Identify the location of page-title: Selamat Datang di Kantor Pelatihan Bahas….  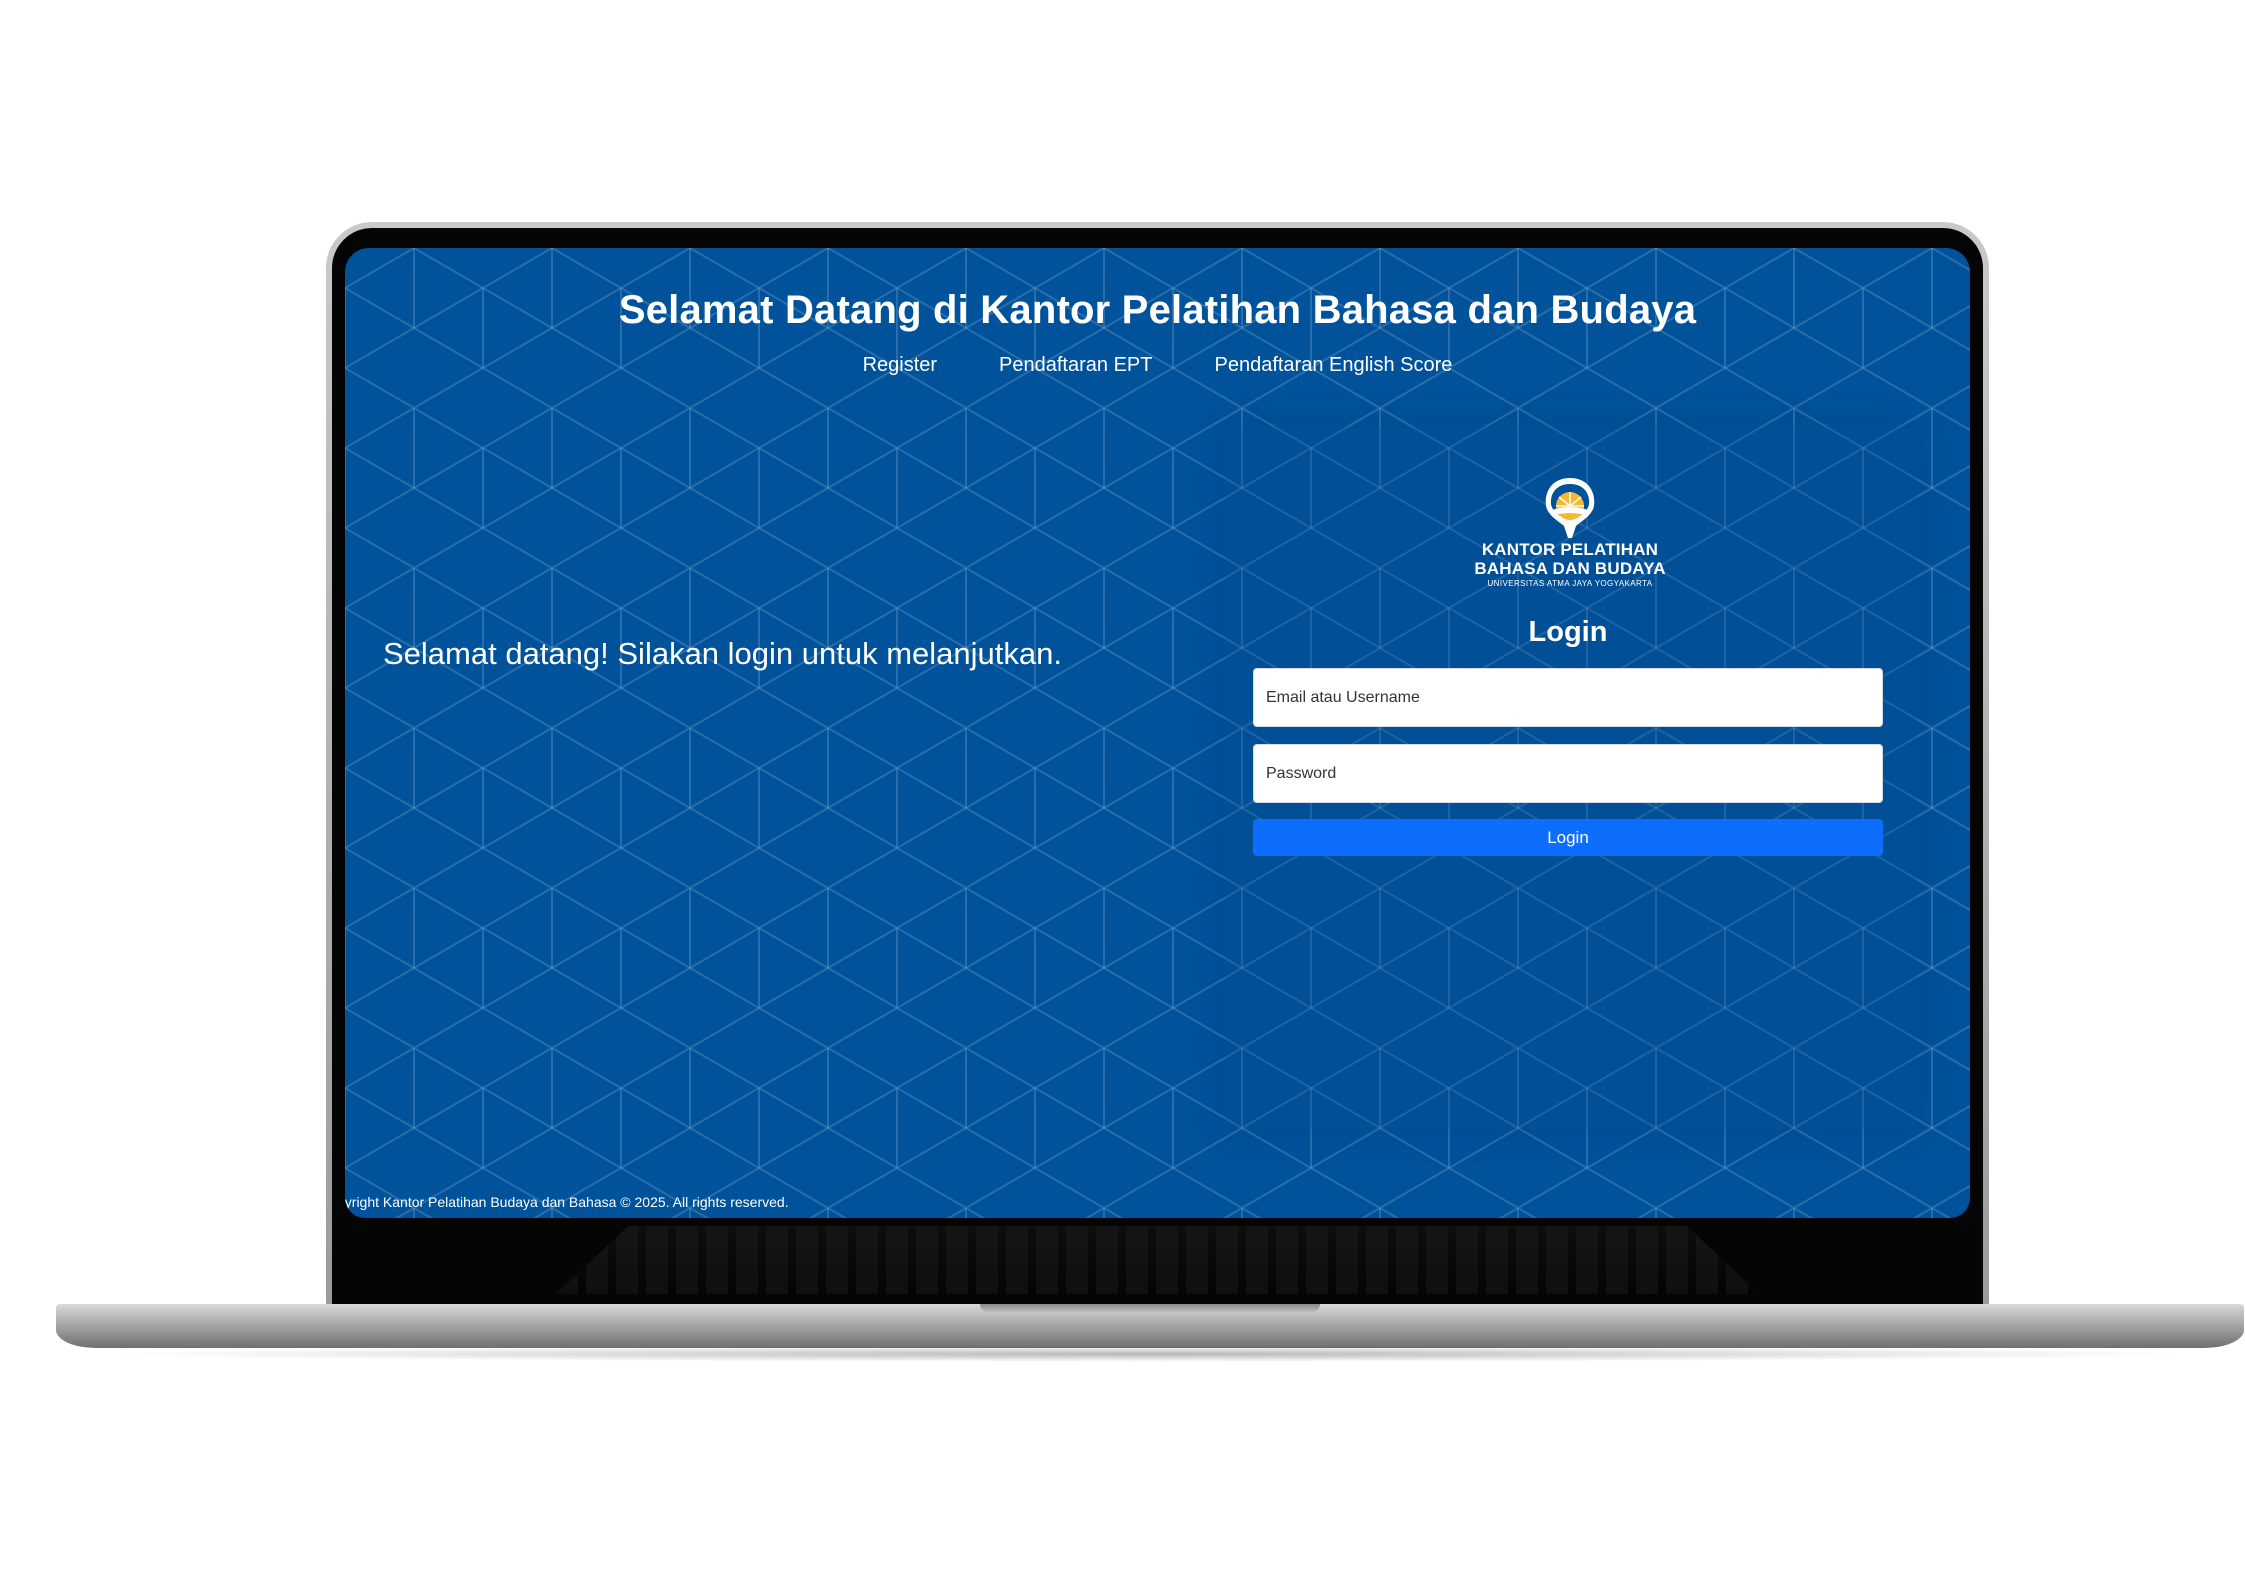
(1157, 310).